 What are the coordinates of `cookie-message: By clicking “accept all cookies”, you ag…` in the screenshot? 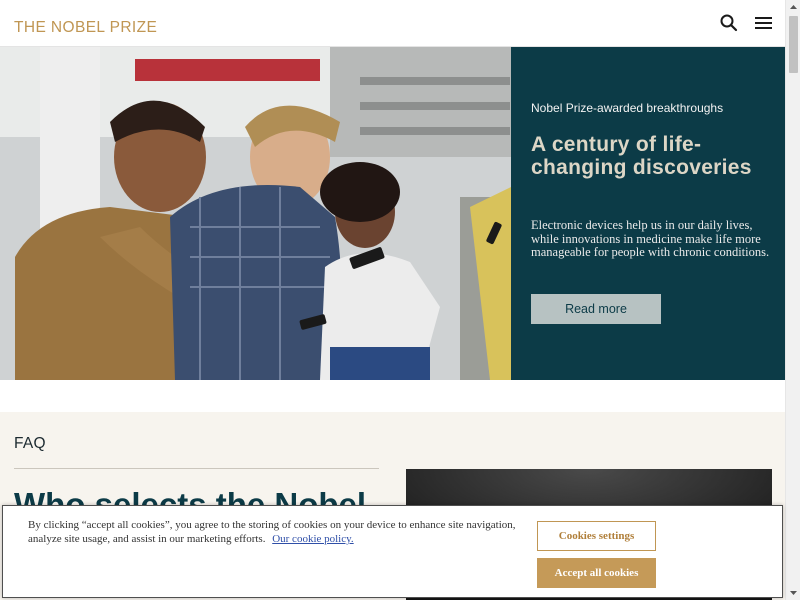 It's located at (278, 532).